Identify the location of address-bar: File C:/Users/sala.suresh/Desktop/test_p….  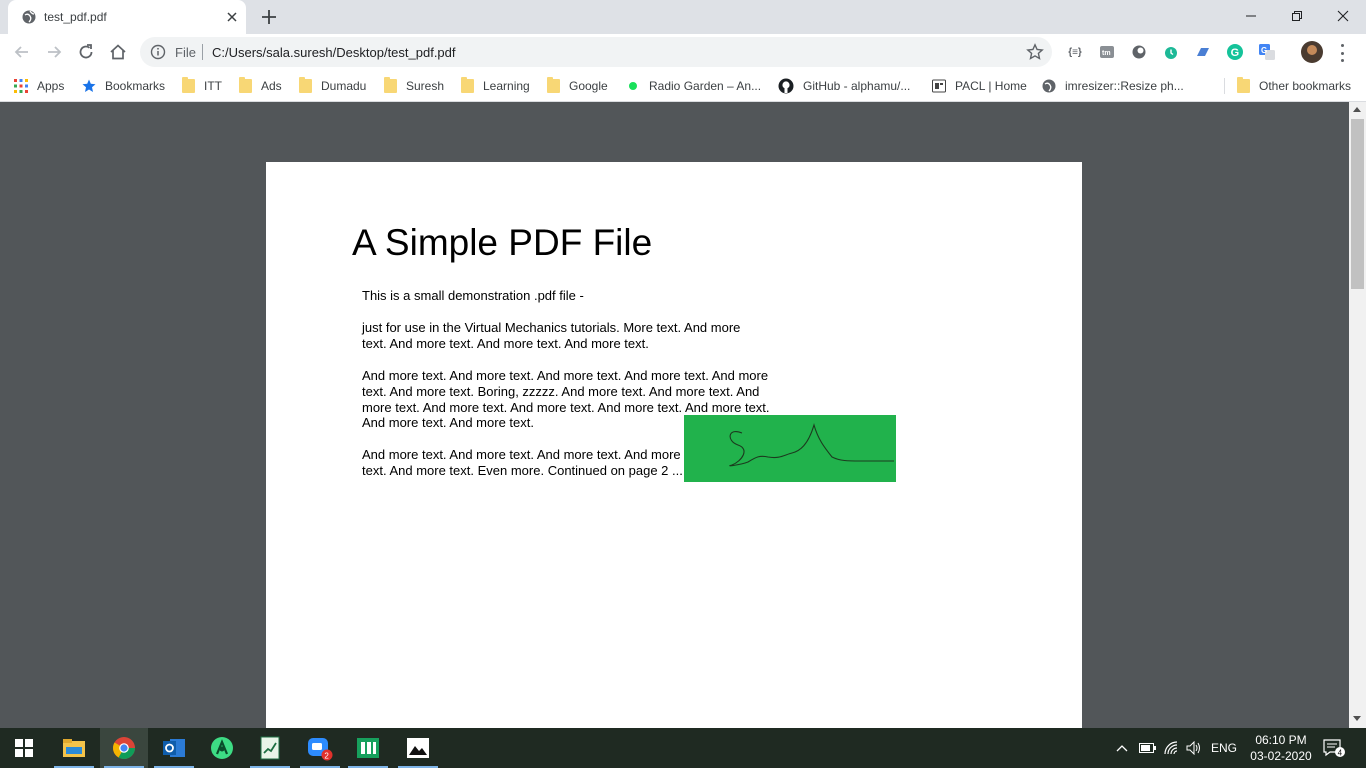
(596, 52).